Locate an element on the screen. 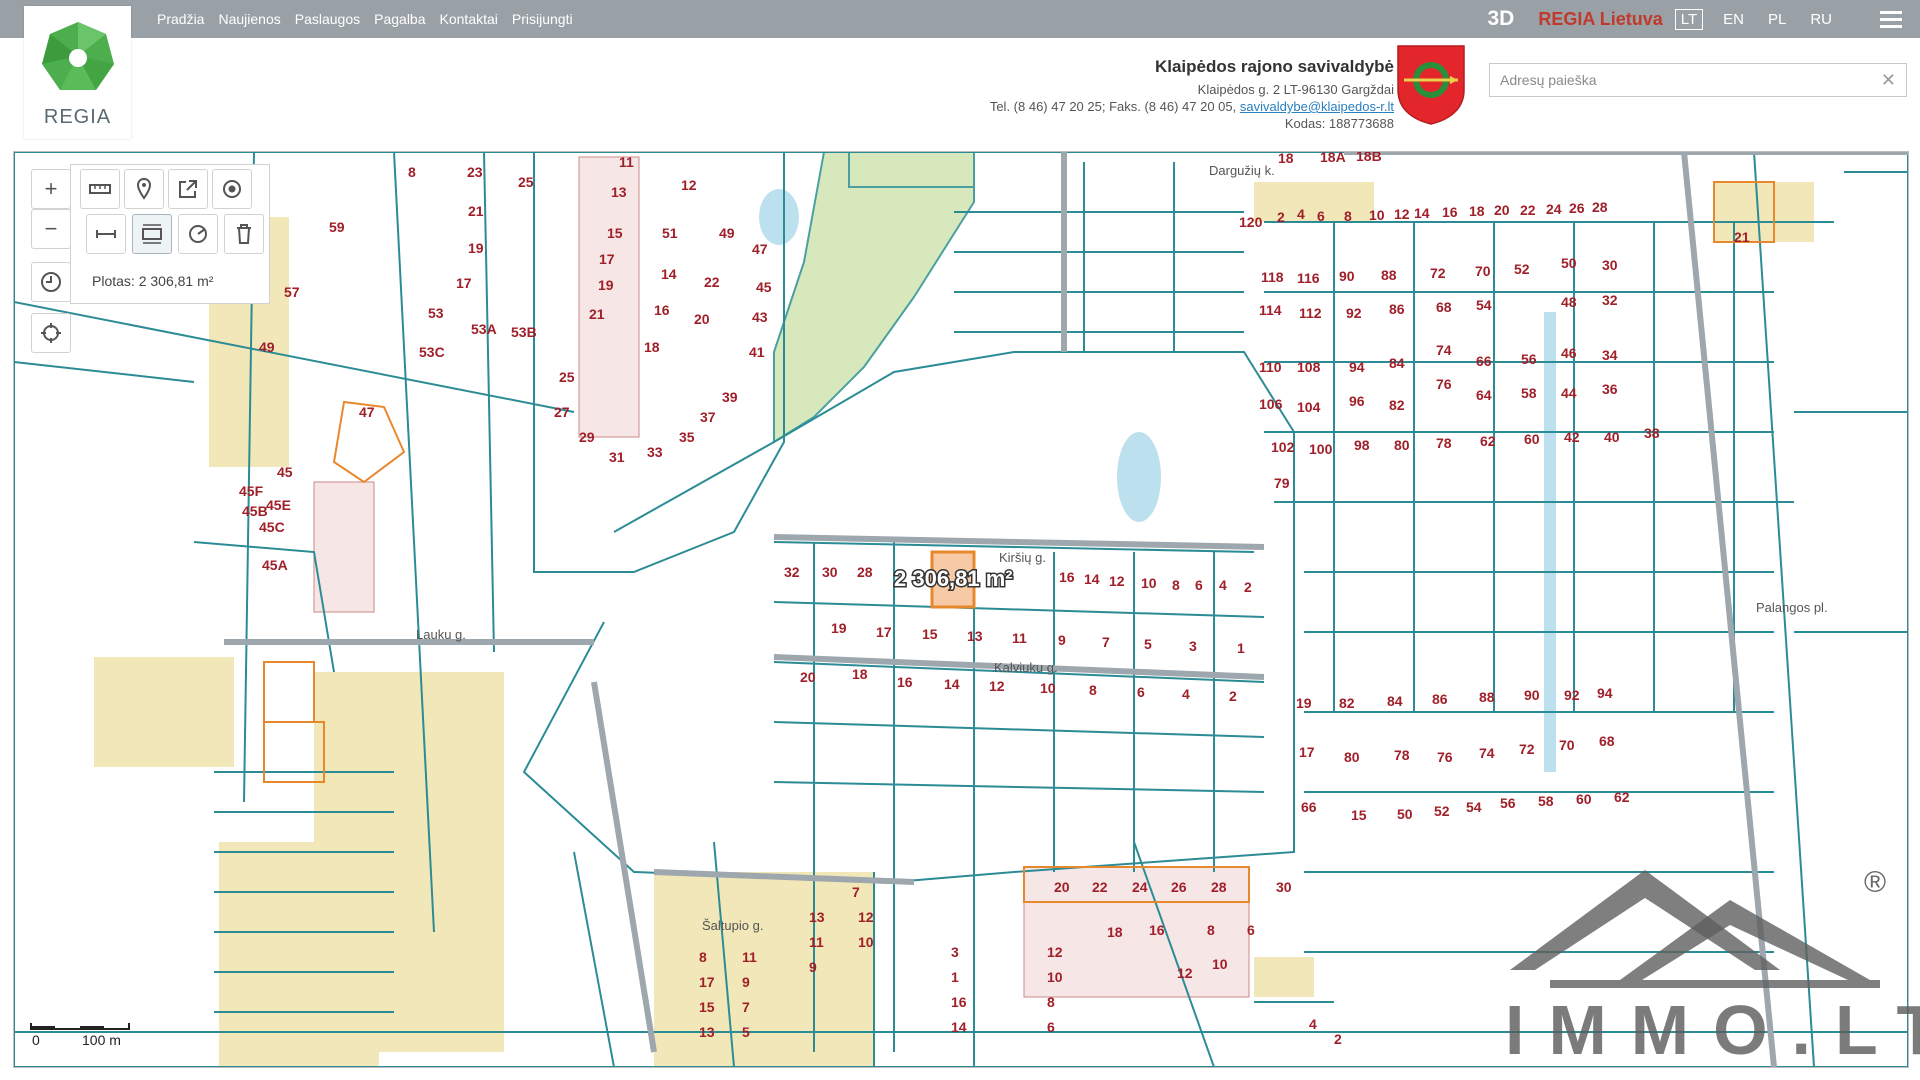 The height and width of the screenshot is (1080, 1920). municipality-name: Klaipėdos rajono savivaldybė is located at coordinates (1274, 66).